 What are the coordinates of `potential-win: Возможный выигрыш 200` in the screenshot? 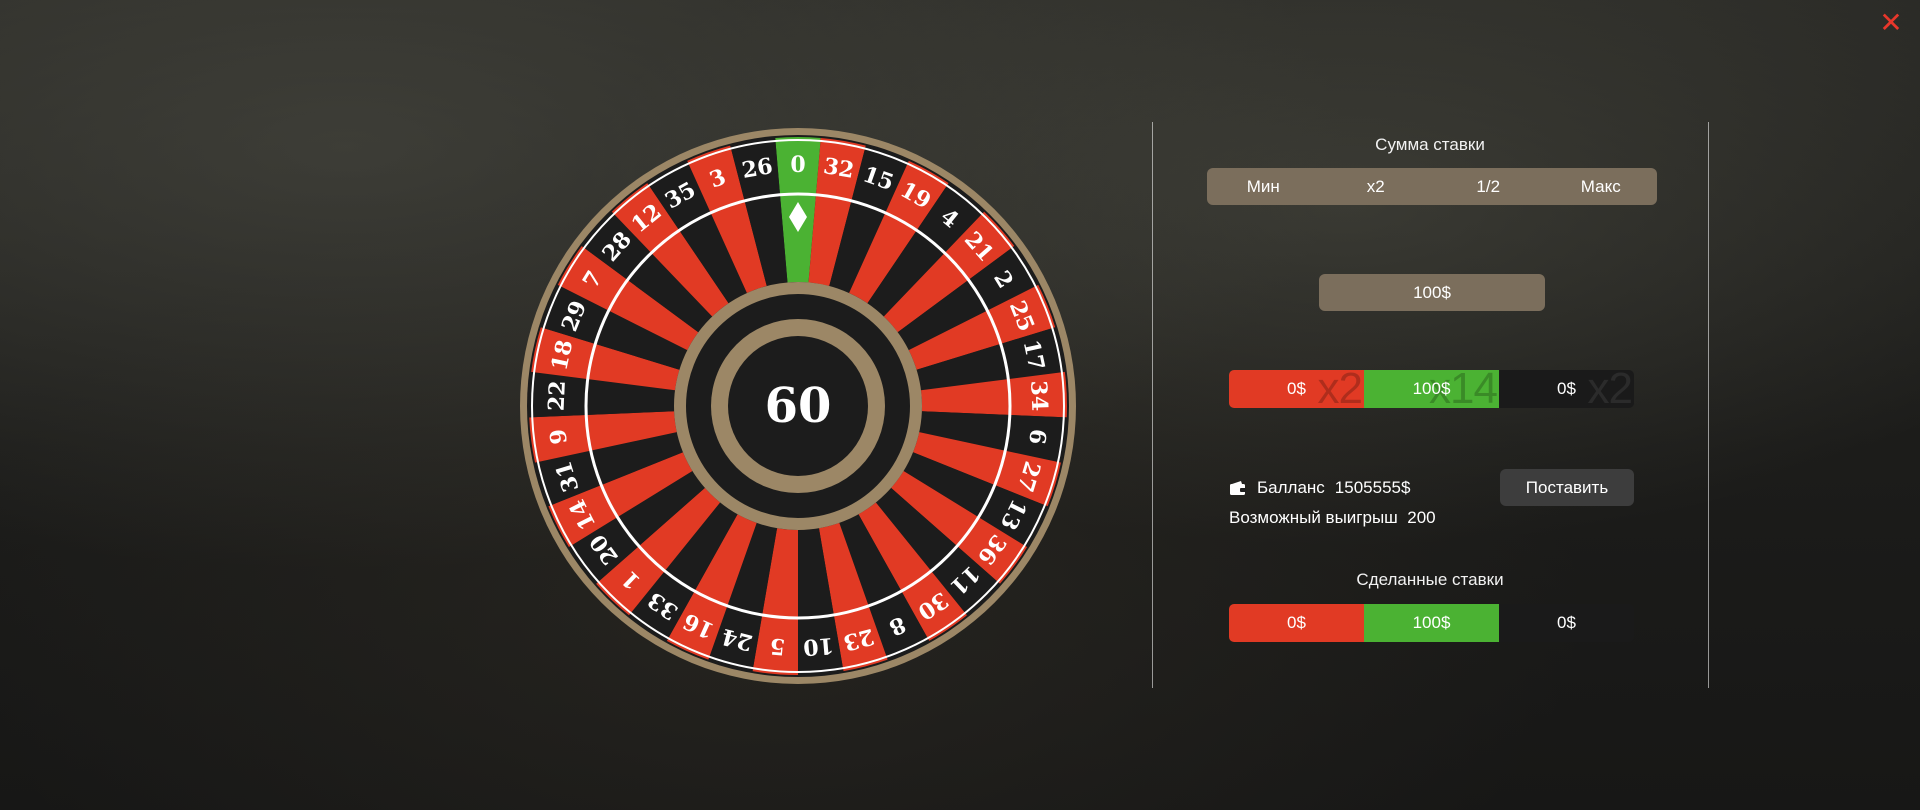 It's located at (1332, 518).